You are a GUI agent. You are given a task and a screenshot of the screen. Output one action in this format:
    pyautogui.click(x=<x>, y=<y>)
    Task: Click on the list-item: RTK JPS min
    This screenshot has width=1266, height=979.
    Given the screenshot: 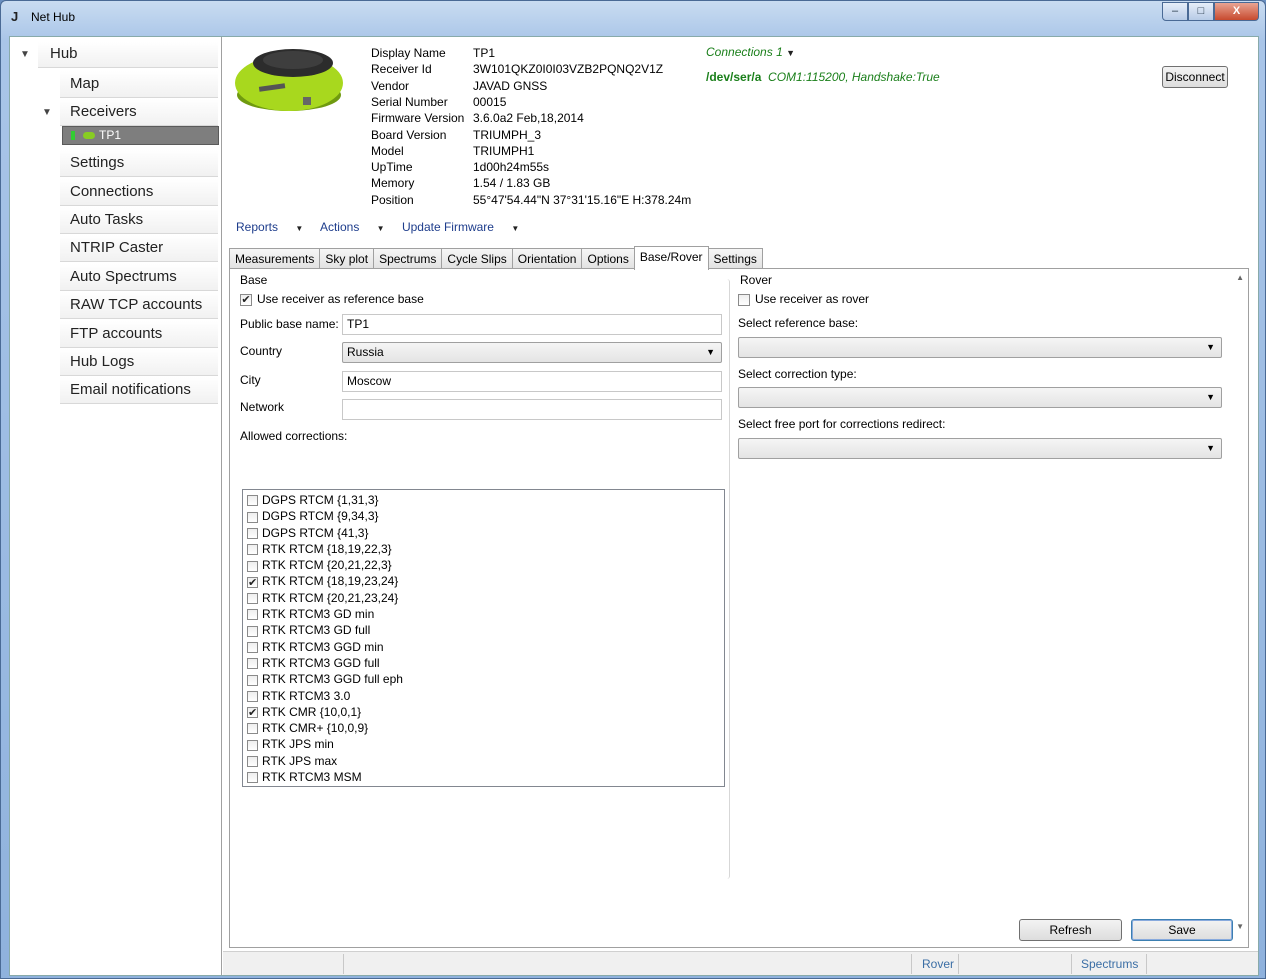 What is the action you would take?
    pyautogui.click(x=485, y=744)
    